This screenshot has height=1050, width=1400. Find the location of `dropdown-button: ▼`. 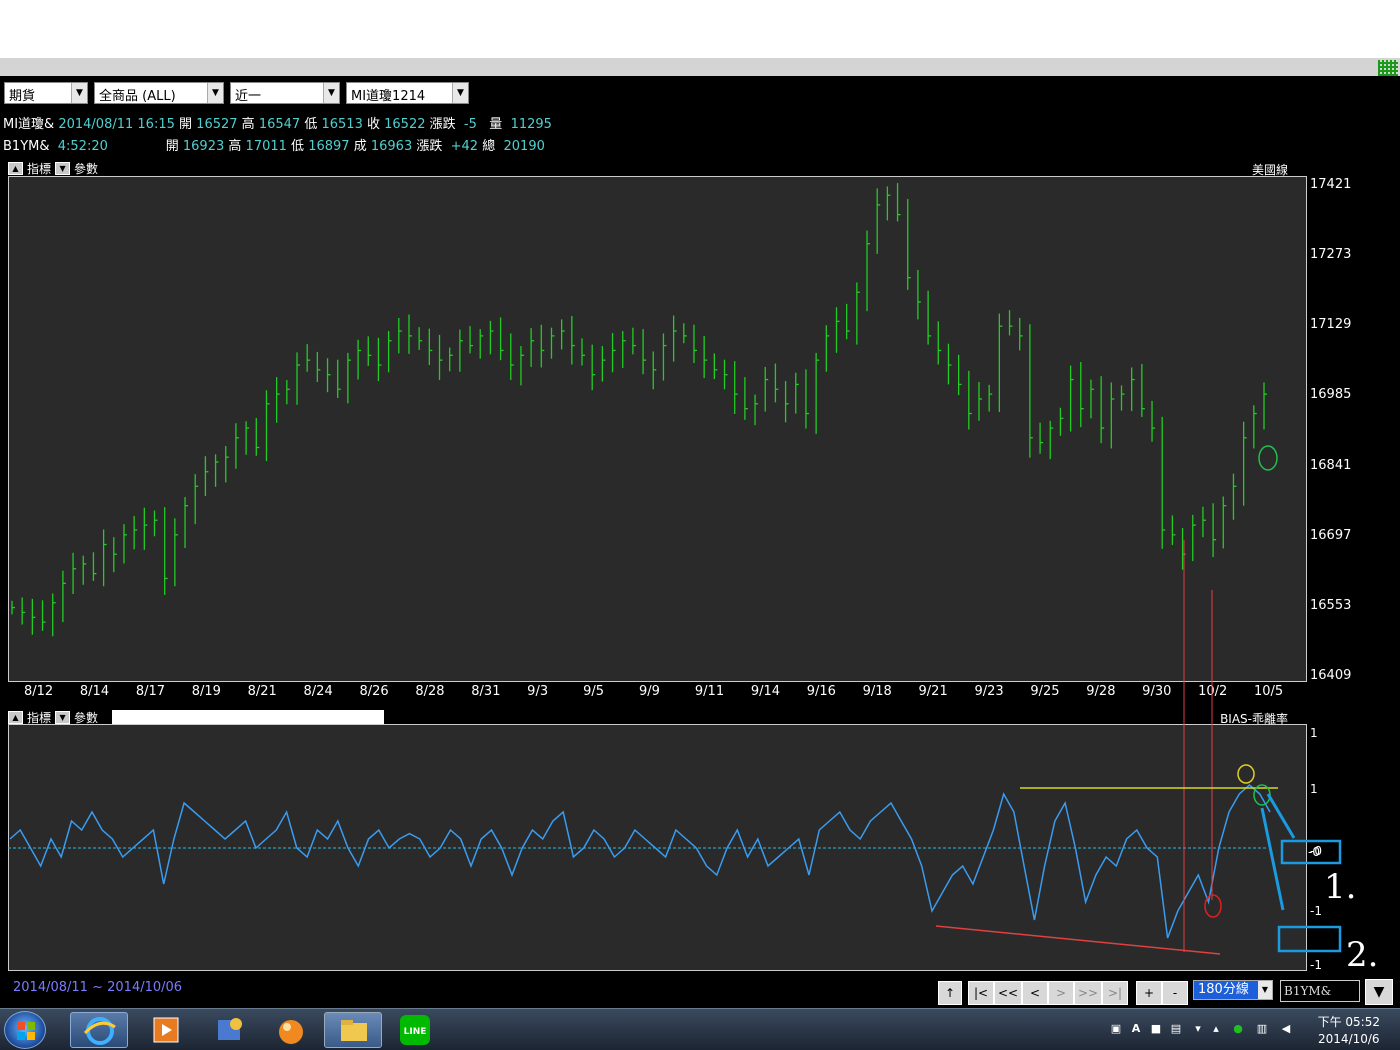

dropdown-button: ▼ is located at coordinates (1379, 992).